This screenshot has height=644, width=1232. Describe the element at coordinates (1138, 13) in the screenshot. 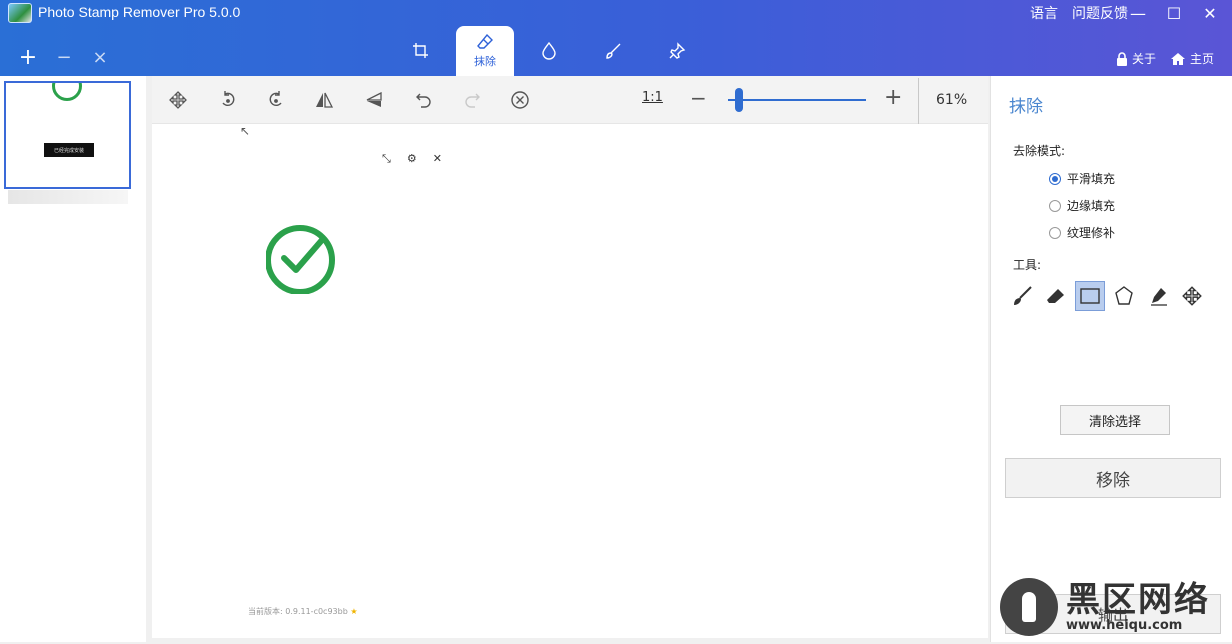

I see `minimize-icon: —` at that location.